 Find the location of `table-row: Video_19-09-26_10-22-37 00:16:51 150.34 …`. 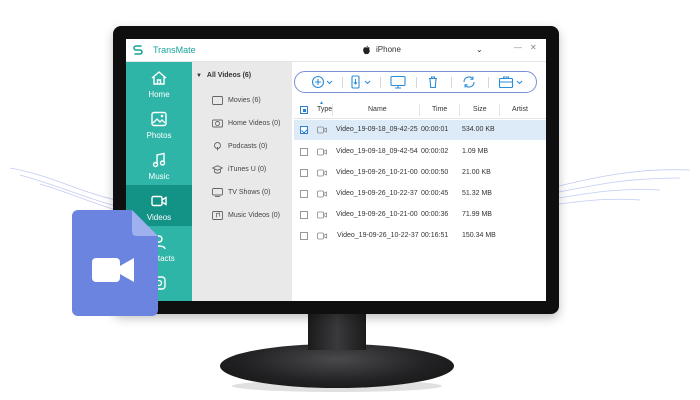

table-row: Video_19-09-26_10-22-37 00:16:51 150.34 … is located at coordinates (420, 236).